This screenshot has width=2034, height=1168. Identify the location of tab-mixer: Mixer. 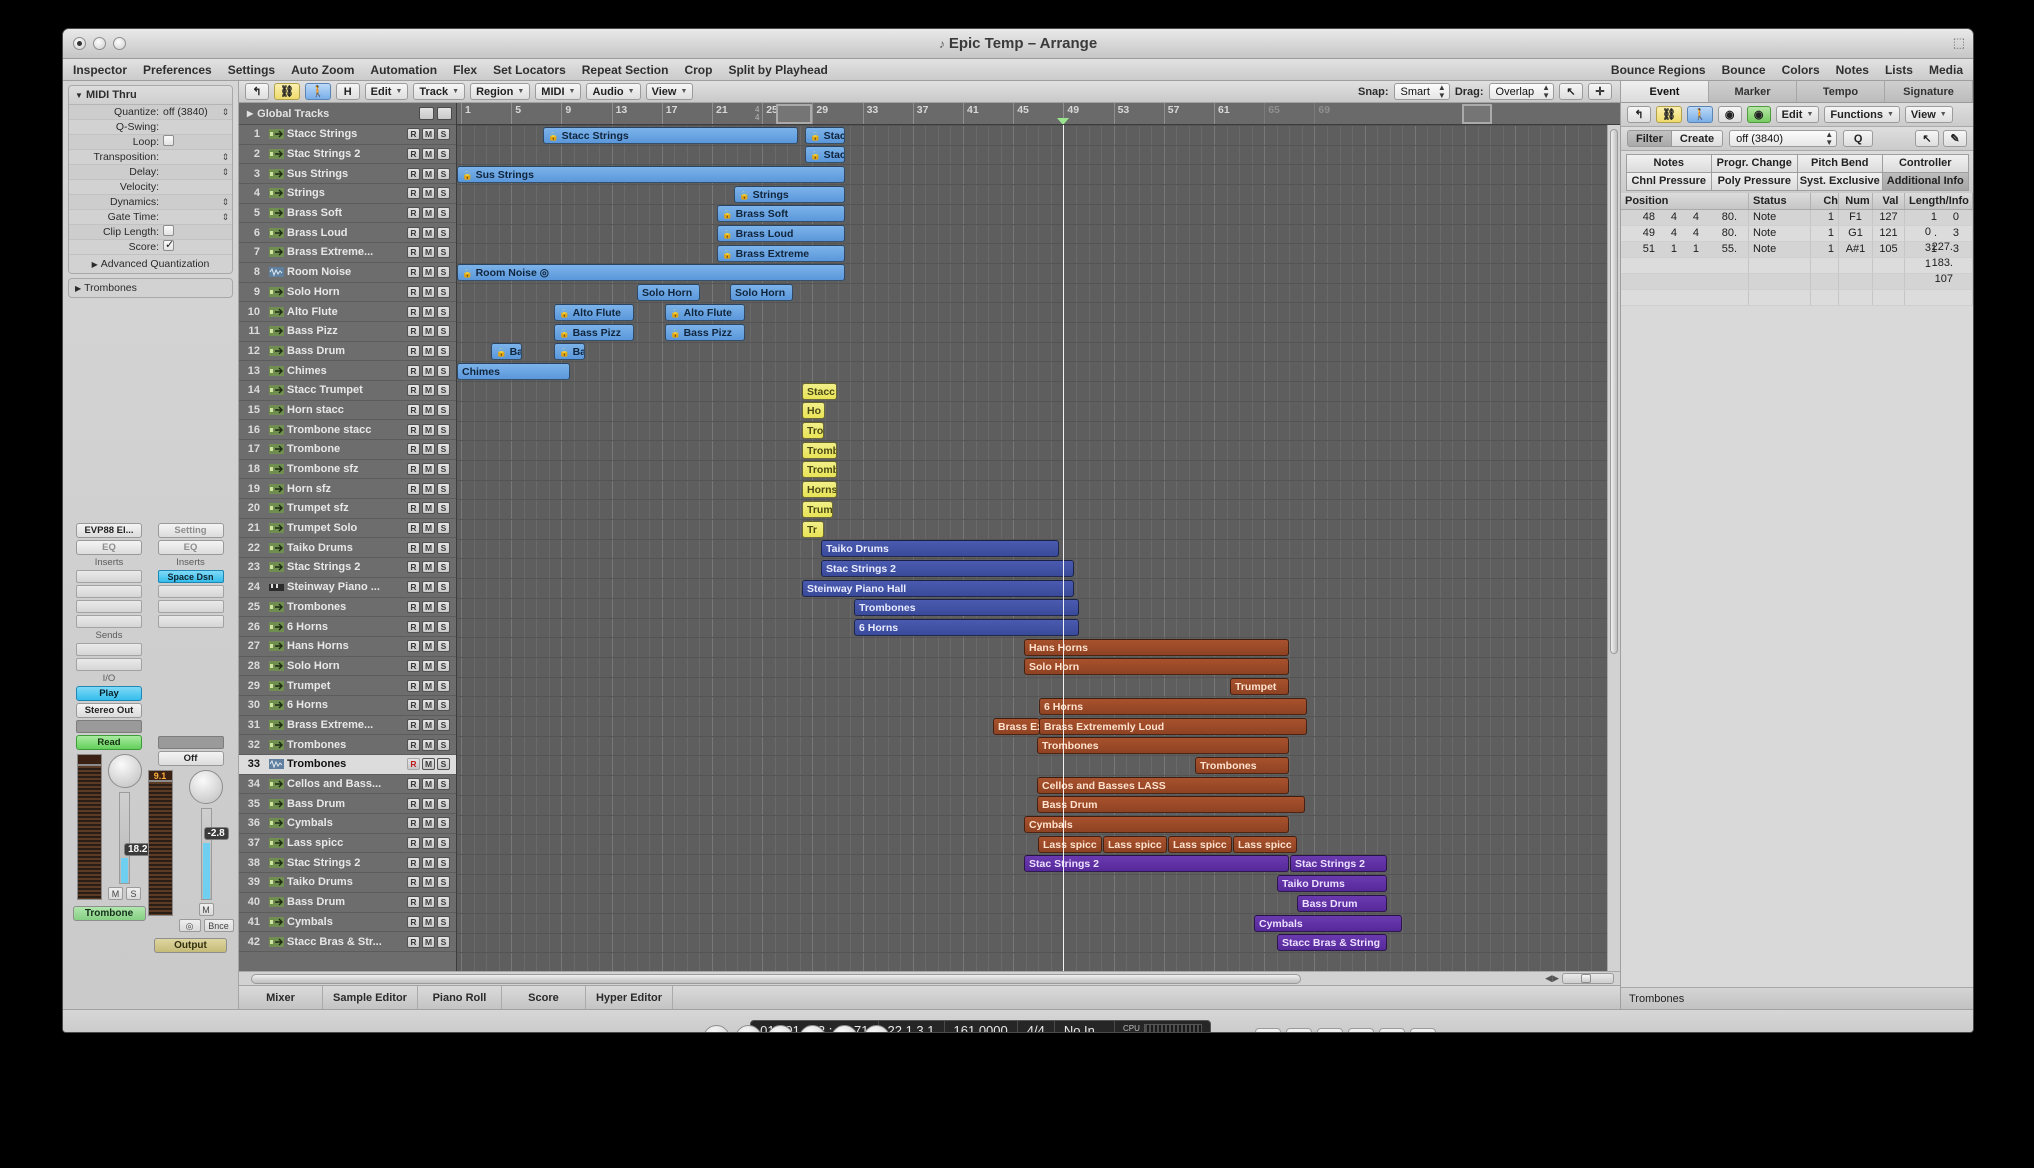
(281, 997).